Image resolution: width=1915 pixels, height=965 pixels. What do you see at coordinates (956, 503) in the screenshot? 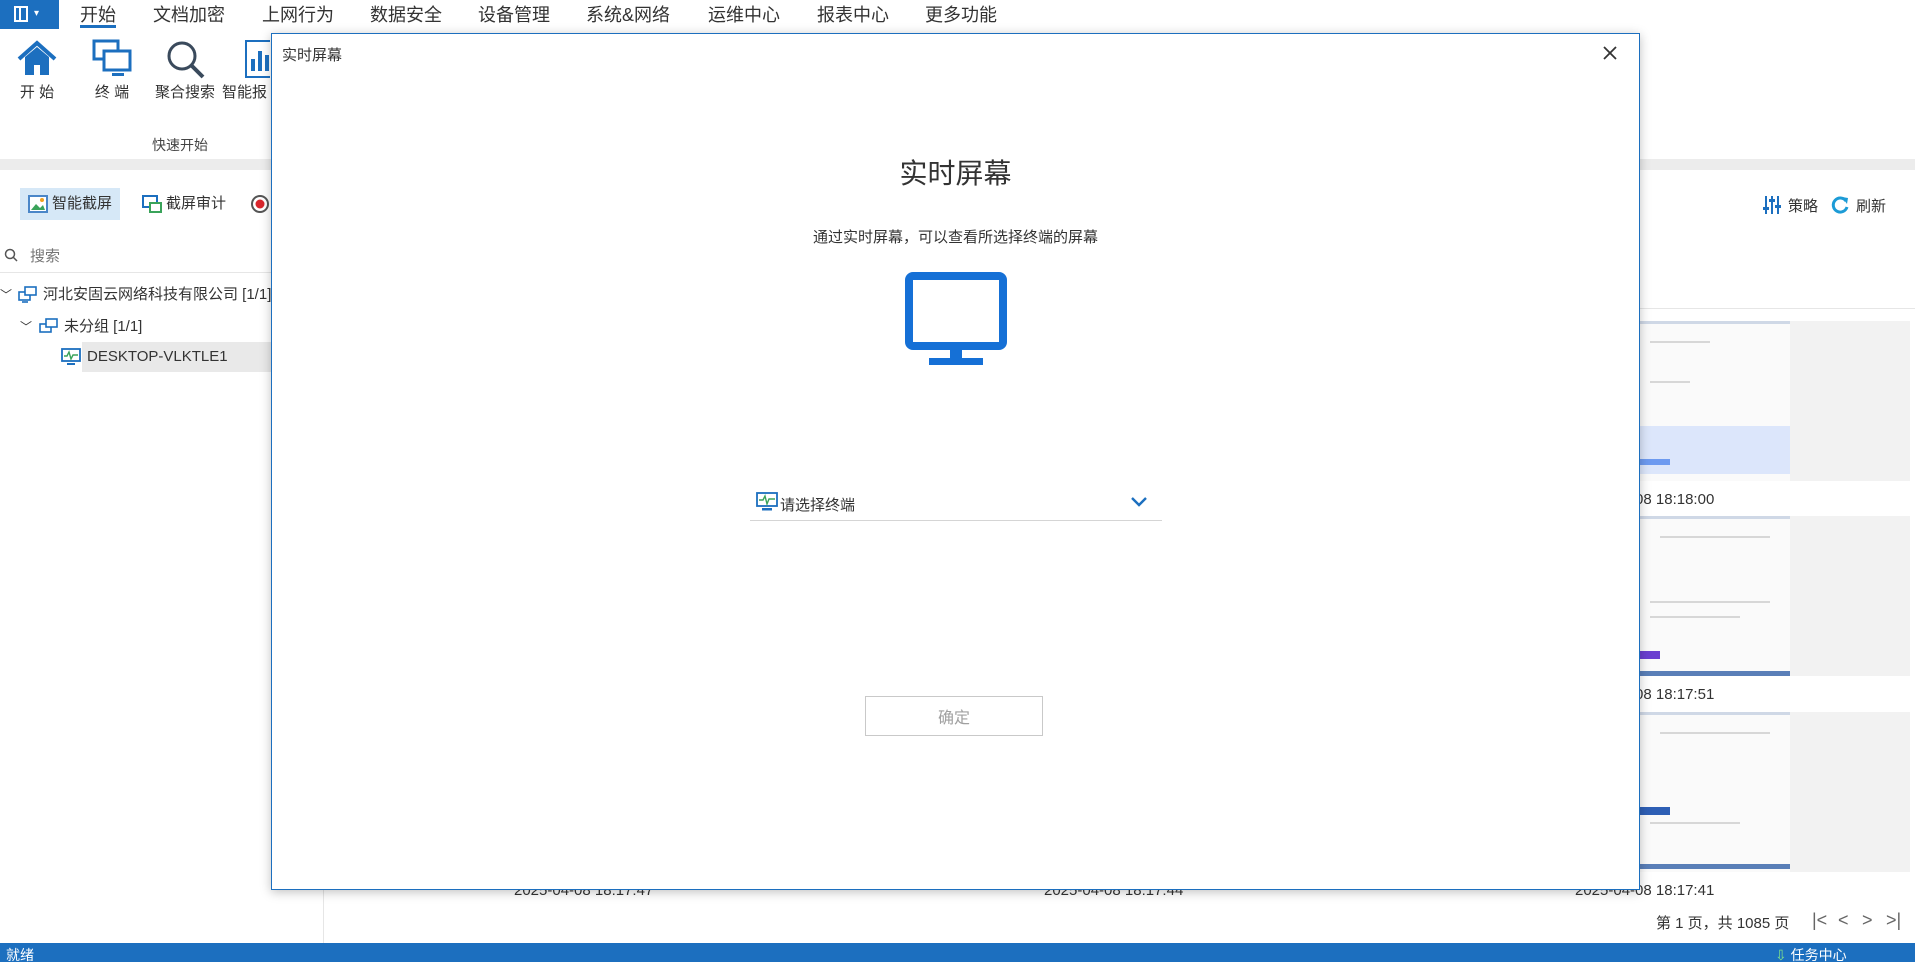
I see `terminal-select: 请选择终端` at bounding box center [956, 503].